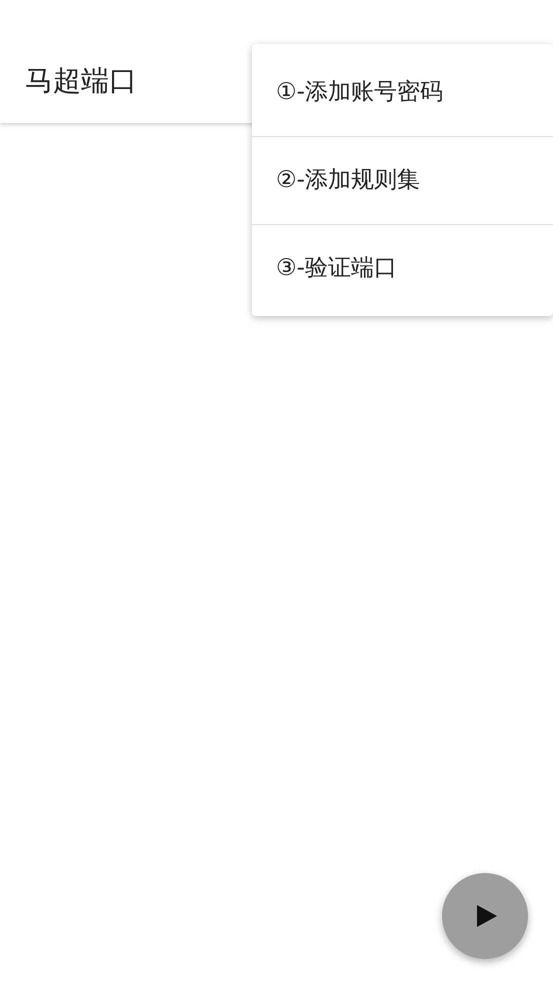 This screenshot has width=553, height=984. I want to click on play-button, so click(485, 916).